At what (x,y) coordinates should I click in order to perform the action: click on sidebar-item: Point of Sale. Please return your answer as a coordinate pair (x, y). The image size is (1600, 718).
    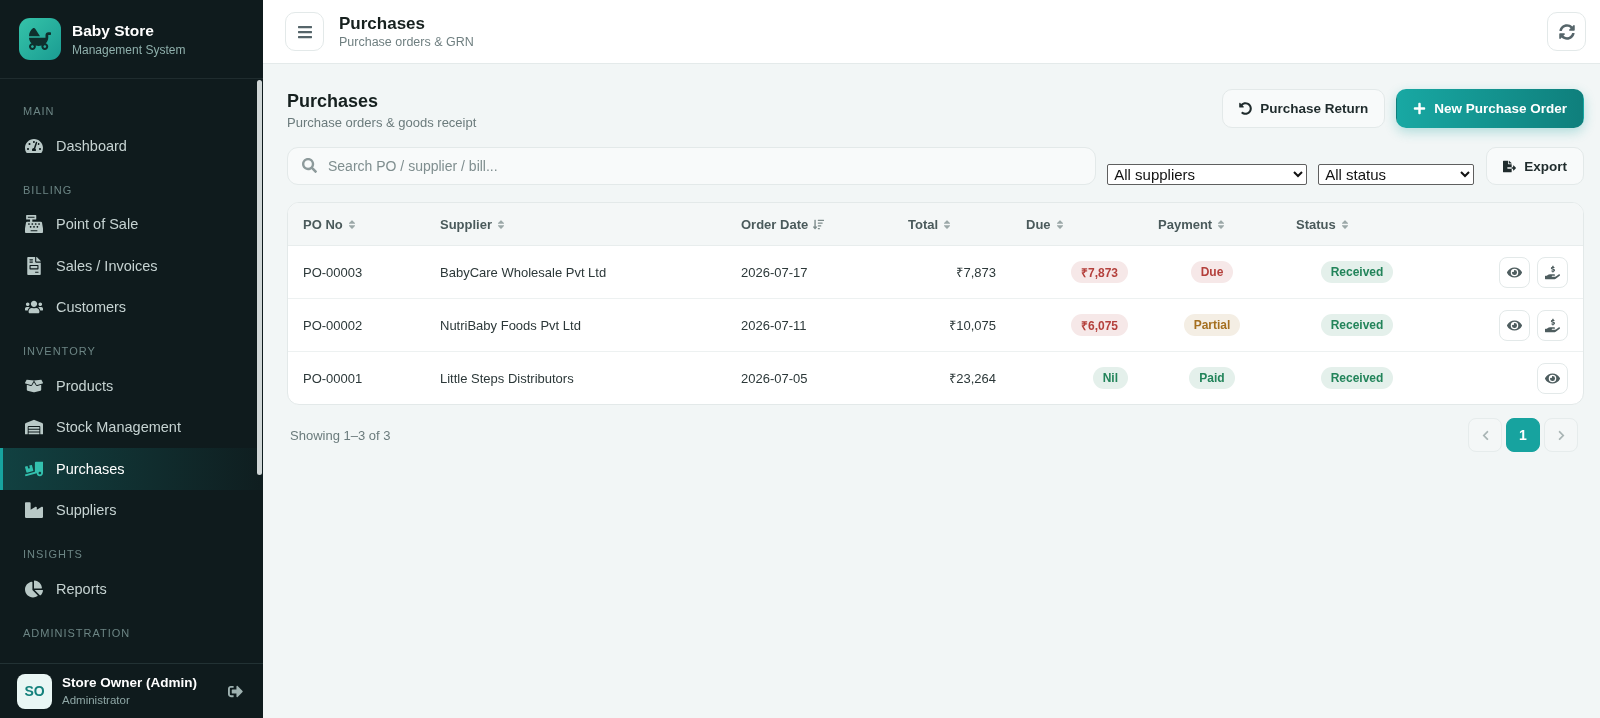
    Looking at the image, I should click on (131, 224).